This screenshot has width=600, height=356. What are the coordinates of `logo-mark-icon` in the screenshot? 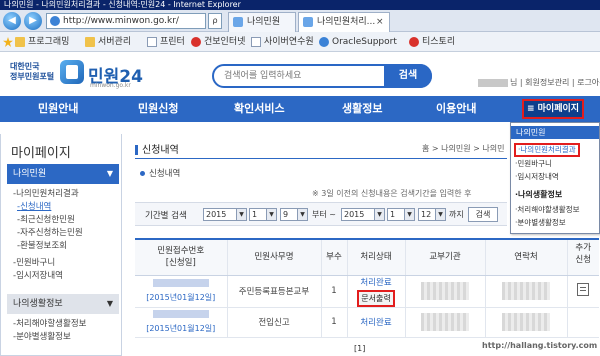 It's located at (72, 72).